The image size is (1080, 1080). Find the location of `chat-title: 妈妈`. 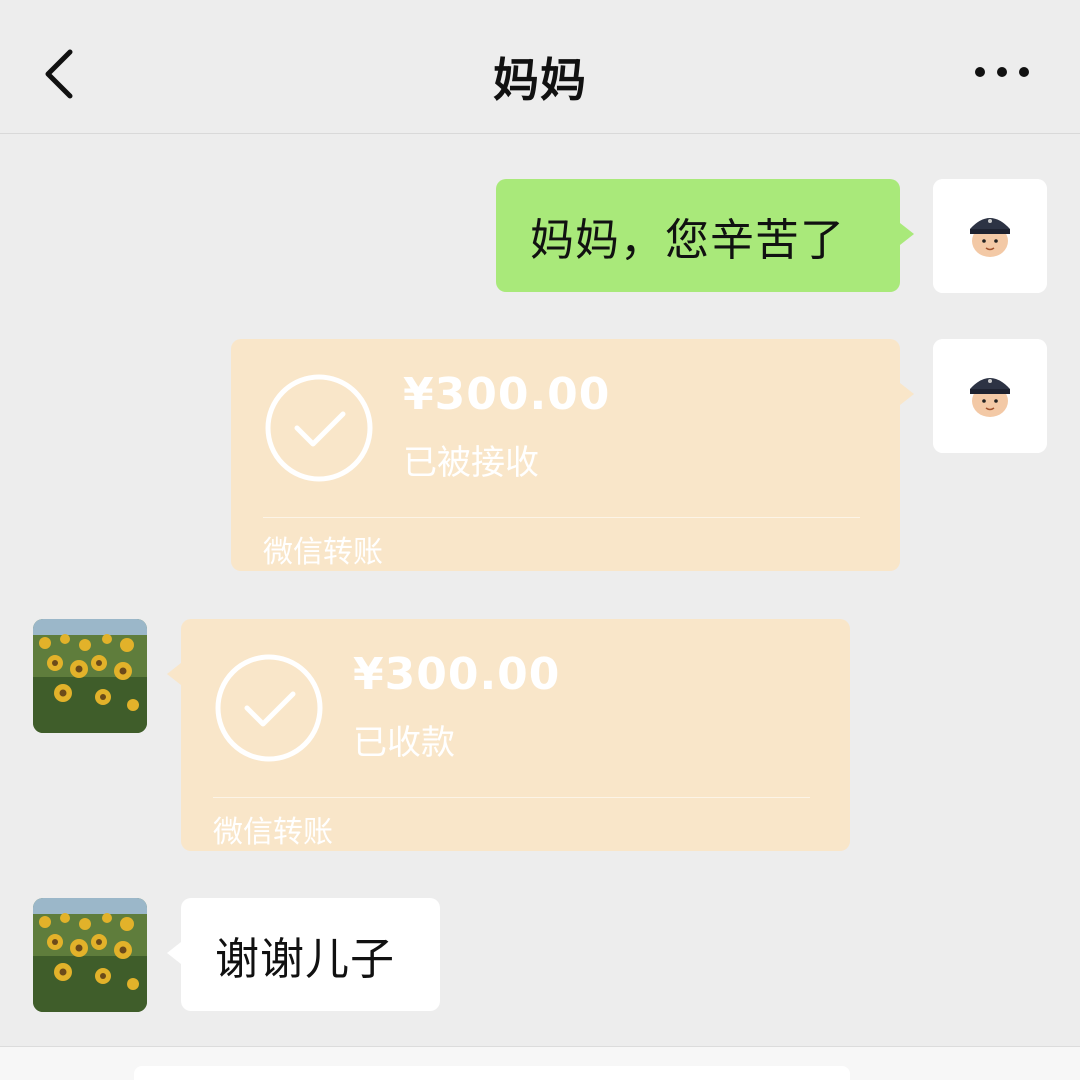

chat-title: 妈妈 is located at coordinates (540, 80).